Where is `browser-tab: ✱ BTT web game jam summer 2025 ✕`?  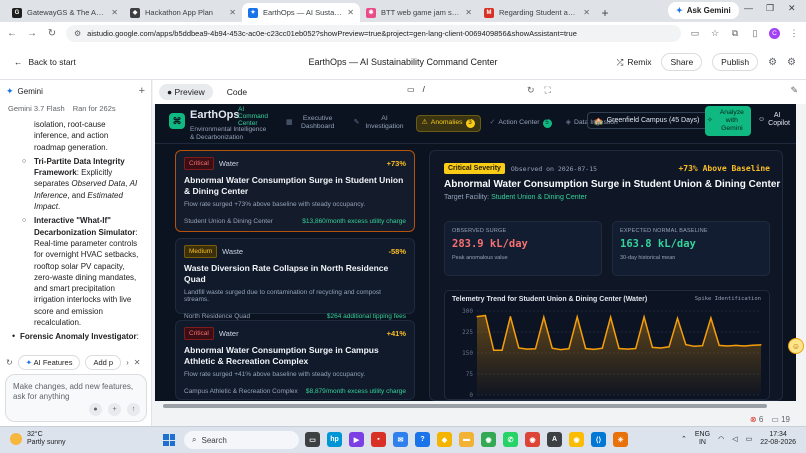
browser-tab: ✱ BTT web game jam summer 2025 ✕ is located at coordinates (419, 12).